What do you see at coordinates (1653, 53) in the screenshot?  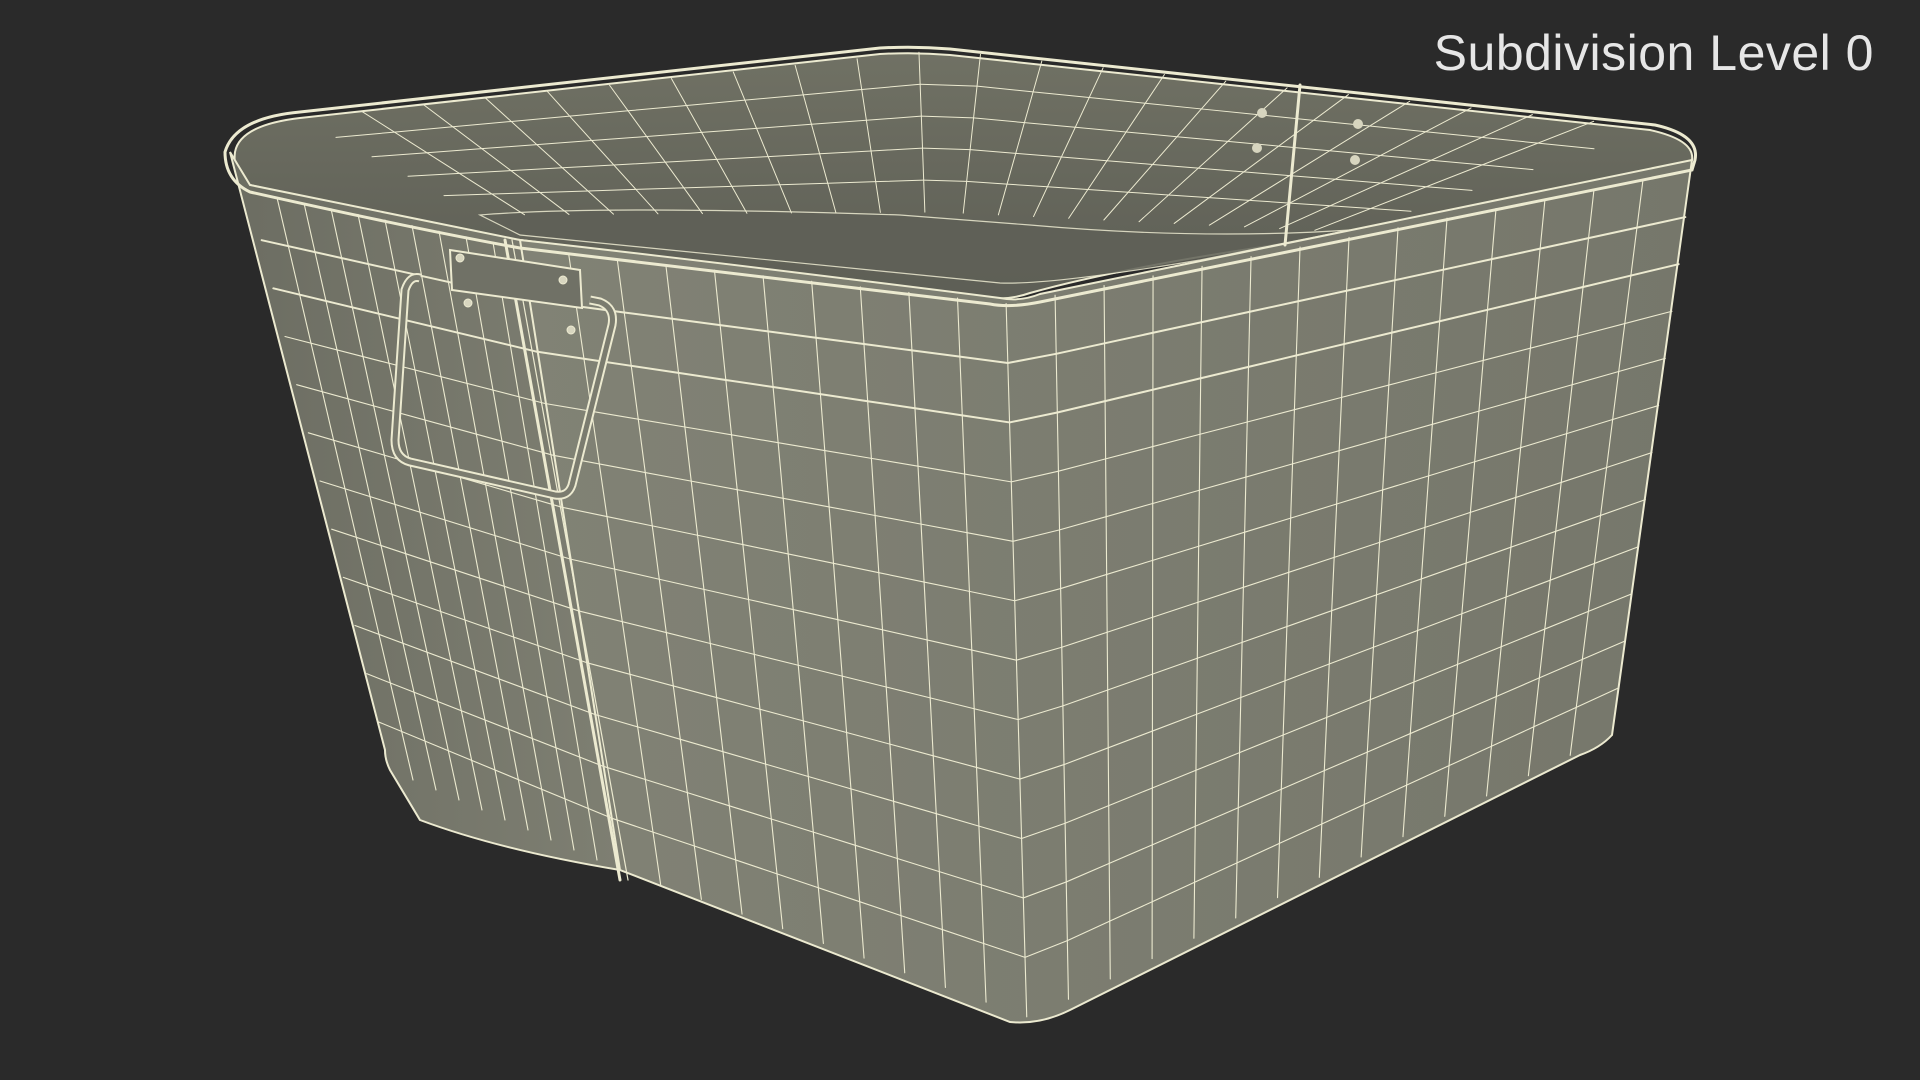 I see `subdivision-level-label: Subdivision Level 0` at bounding box center [1653, 53].